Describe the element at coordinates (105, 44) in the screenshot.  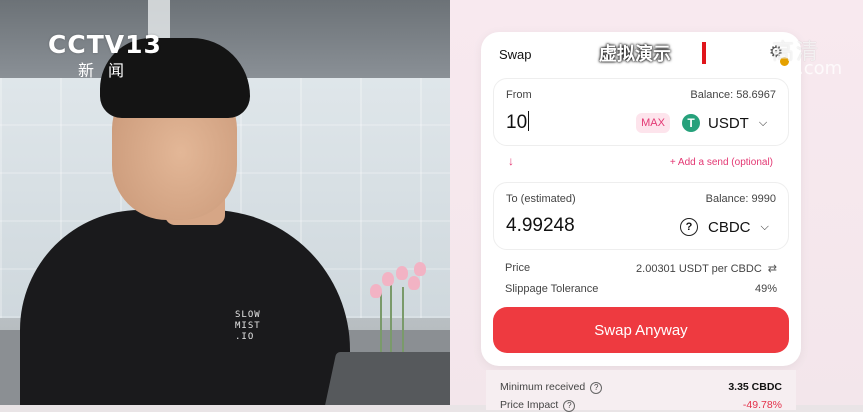
I see `channel-logo: CCTV13` at that location.